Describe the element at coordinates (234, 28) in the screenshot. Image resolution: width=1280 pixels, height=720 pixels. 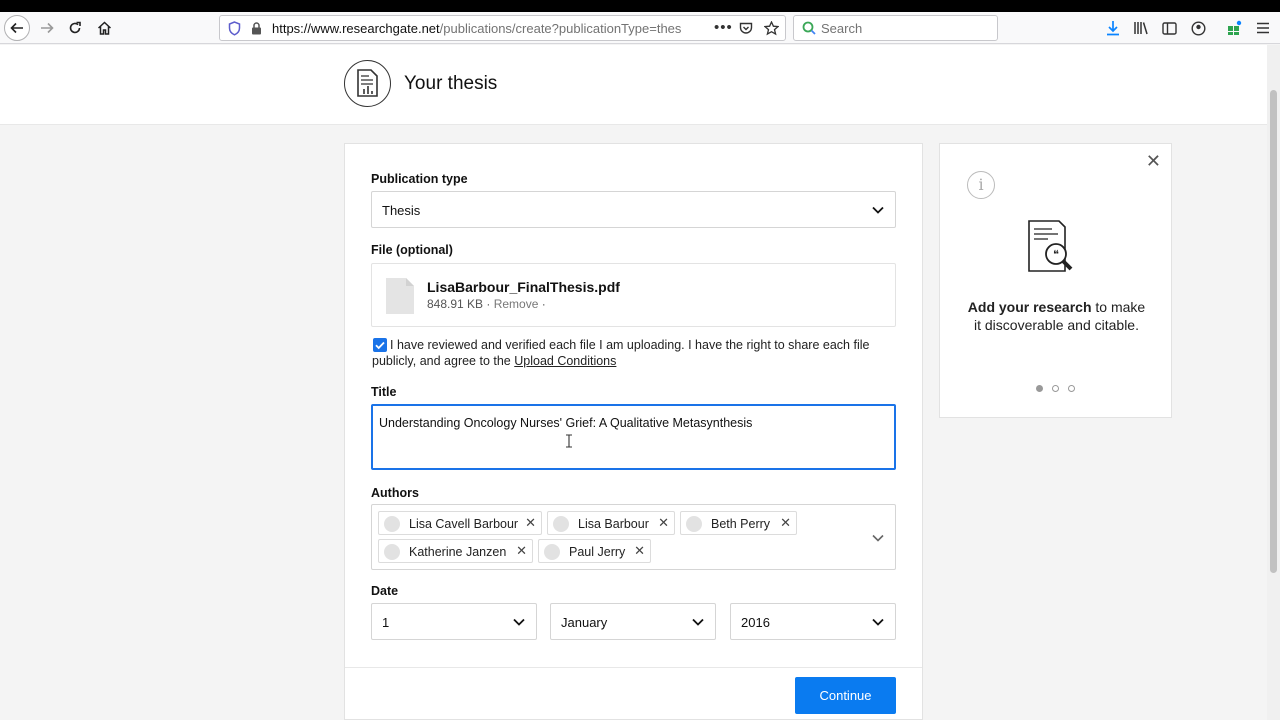
I see `tracking-shield-icon` at that location.